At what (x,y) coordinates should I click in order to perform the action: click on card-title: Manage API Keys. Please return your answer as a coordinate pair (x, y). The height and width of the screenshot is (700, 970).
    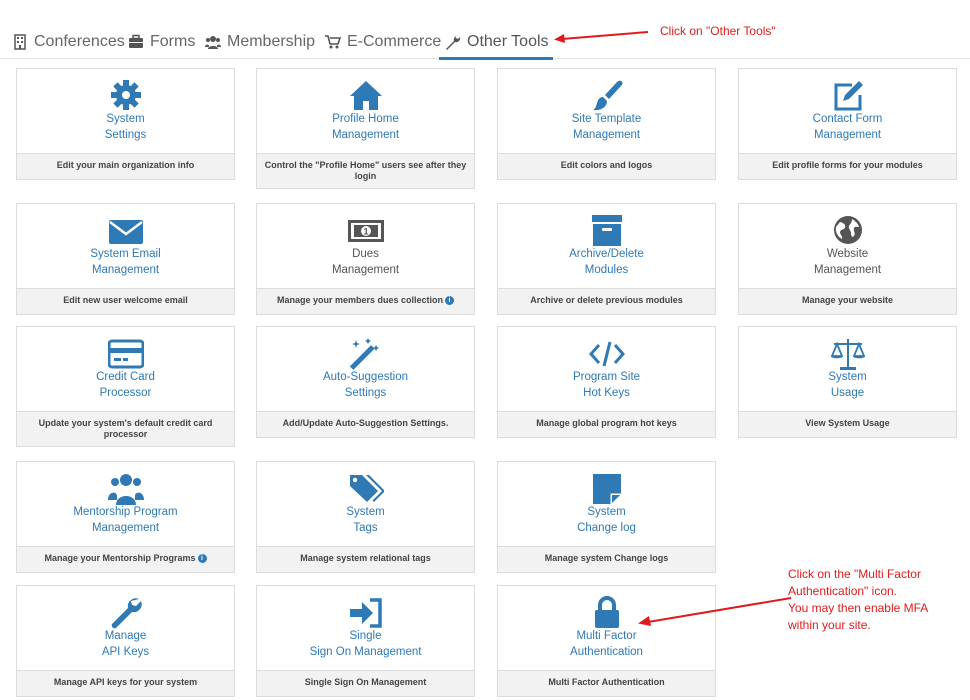
    Looking at the image, I should click on (125, 644).